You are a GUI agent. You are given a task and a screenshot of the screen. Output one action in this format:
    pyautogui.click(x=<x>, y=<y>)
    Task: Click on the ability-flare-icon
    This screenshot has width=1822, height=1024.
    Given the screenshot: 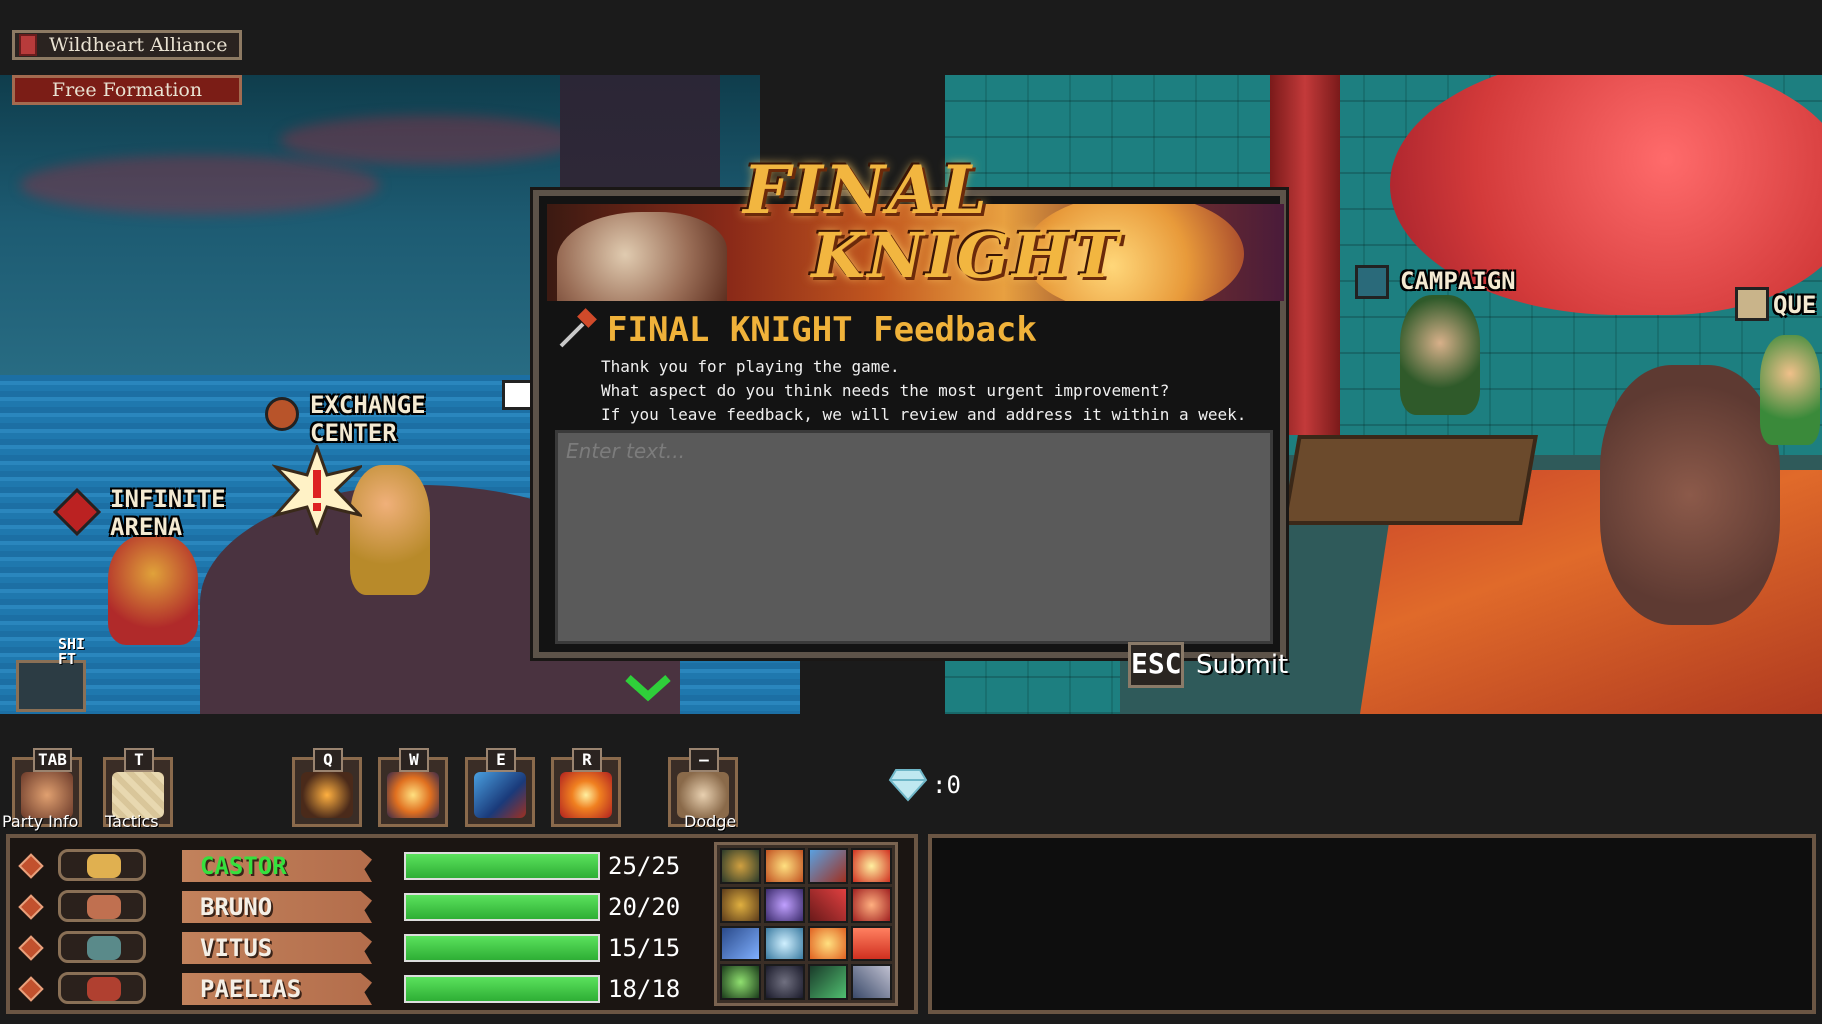 What is the action you would take?
    pyautogui.click(x=828, y=943)
    